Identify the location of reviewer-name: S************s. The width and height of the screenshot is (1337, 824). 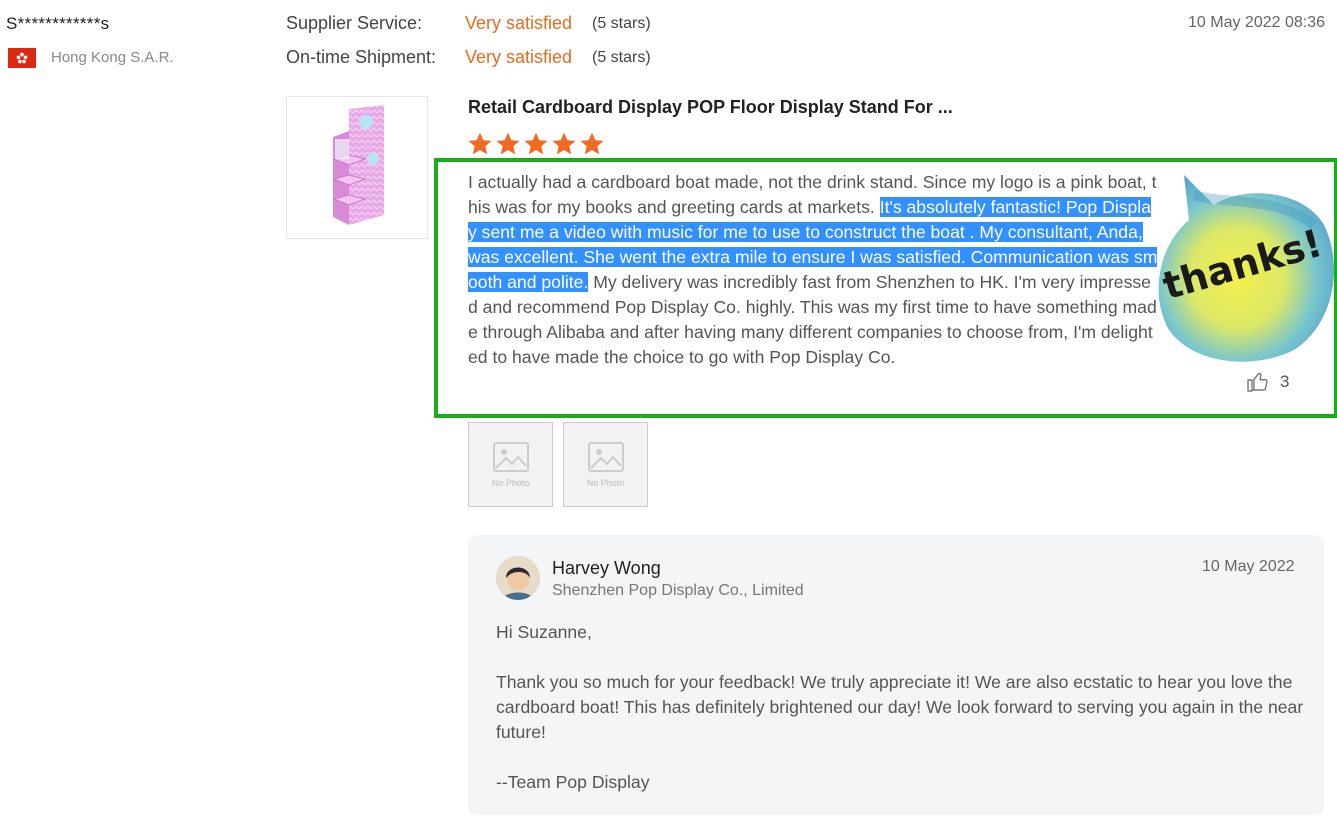
(58, 23).